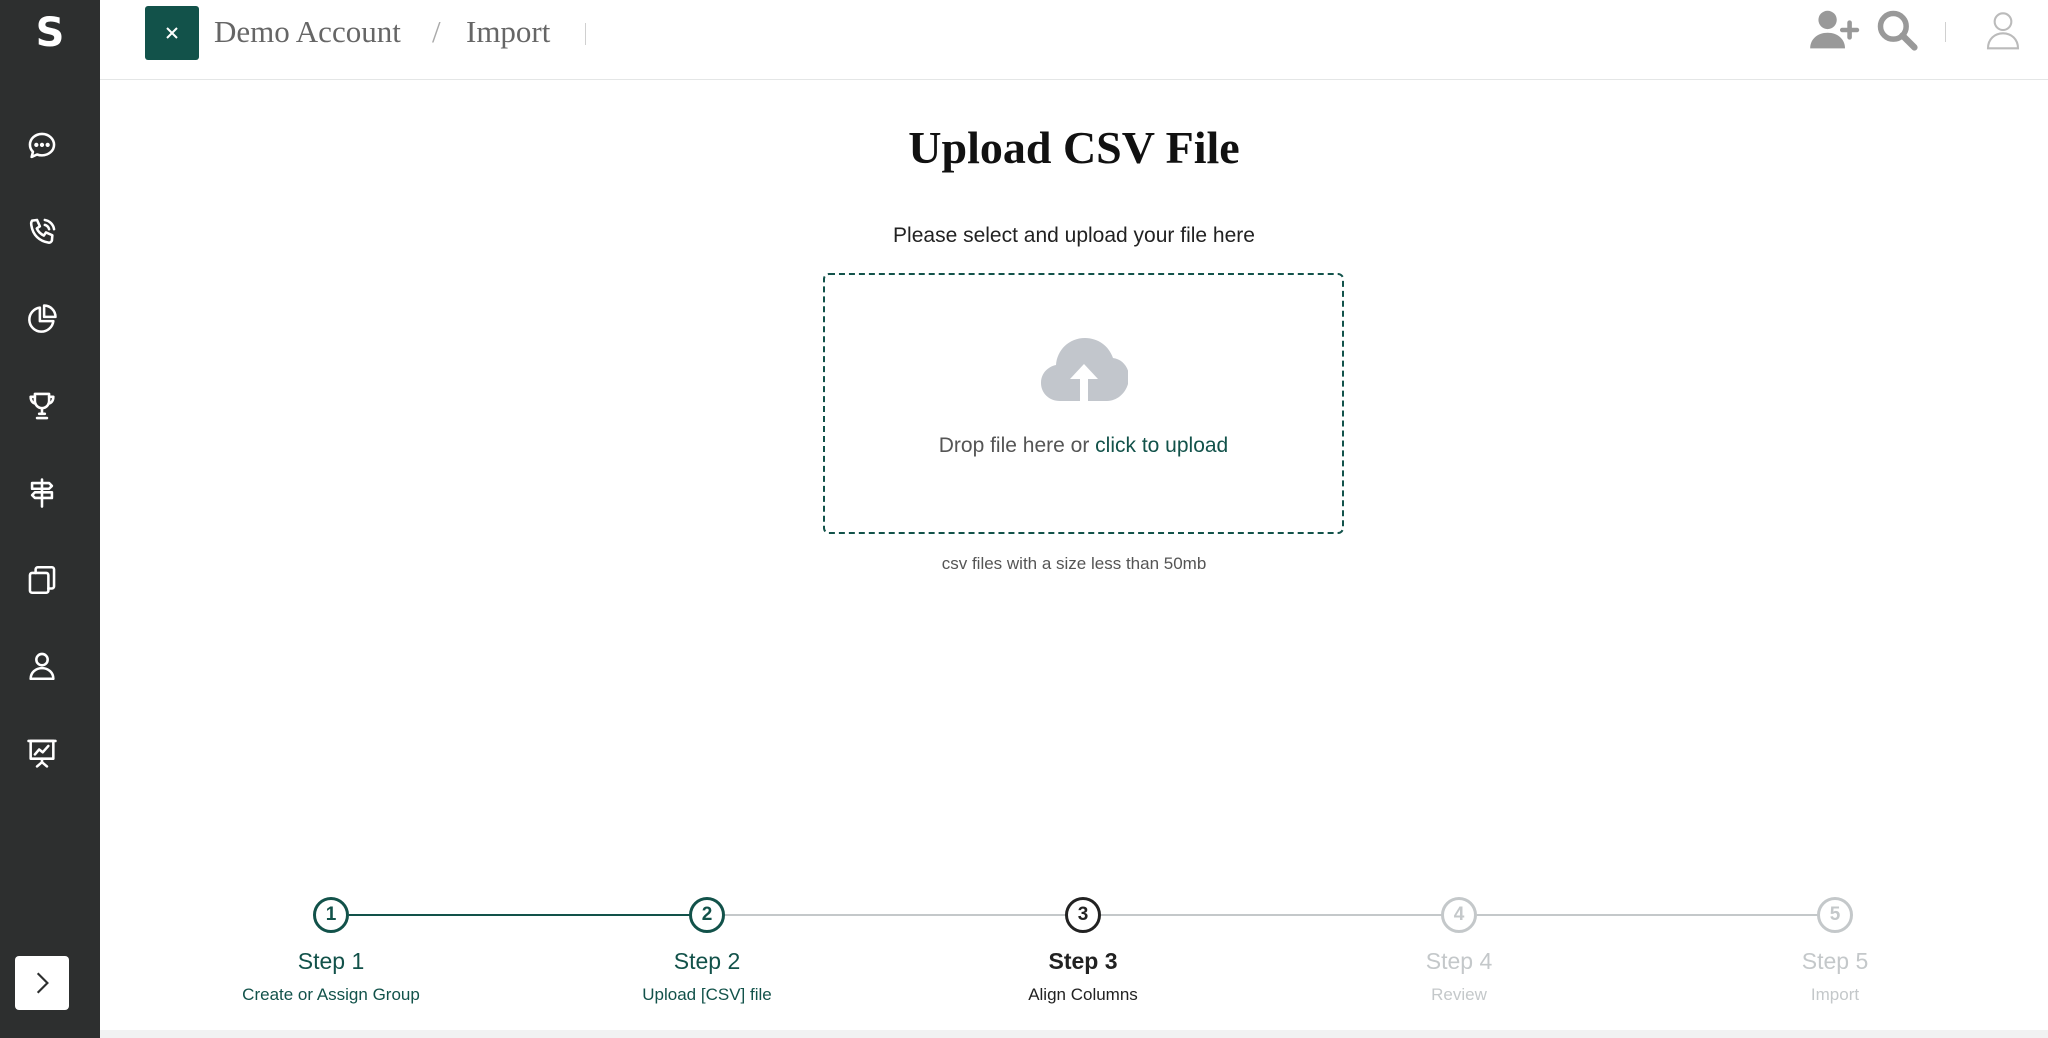  I want to click on profile-button, so click(2003, 30).